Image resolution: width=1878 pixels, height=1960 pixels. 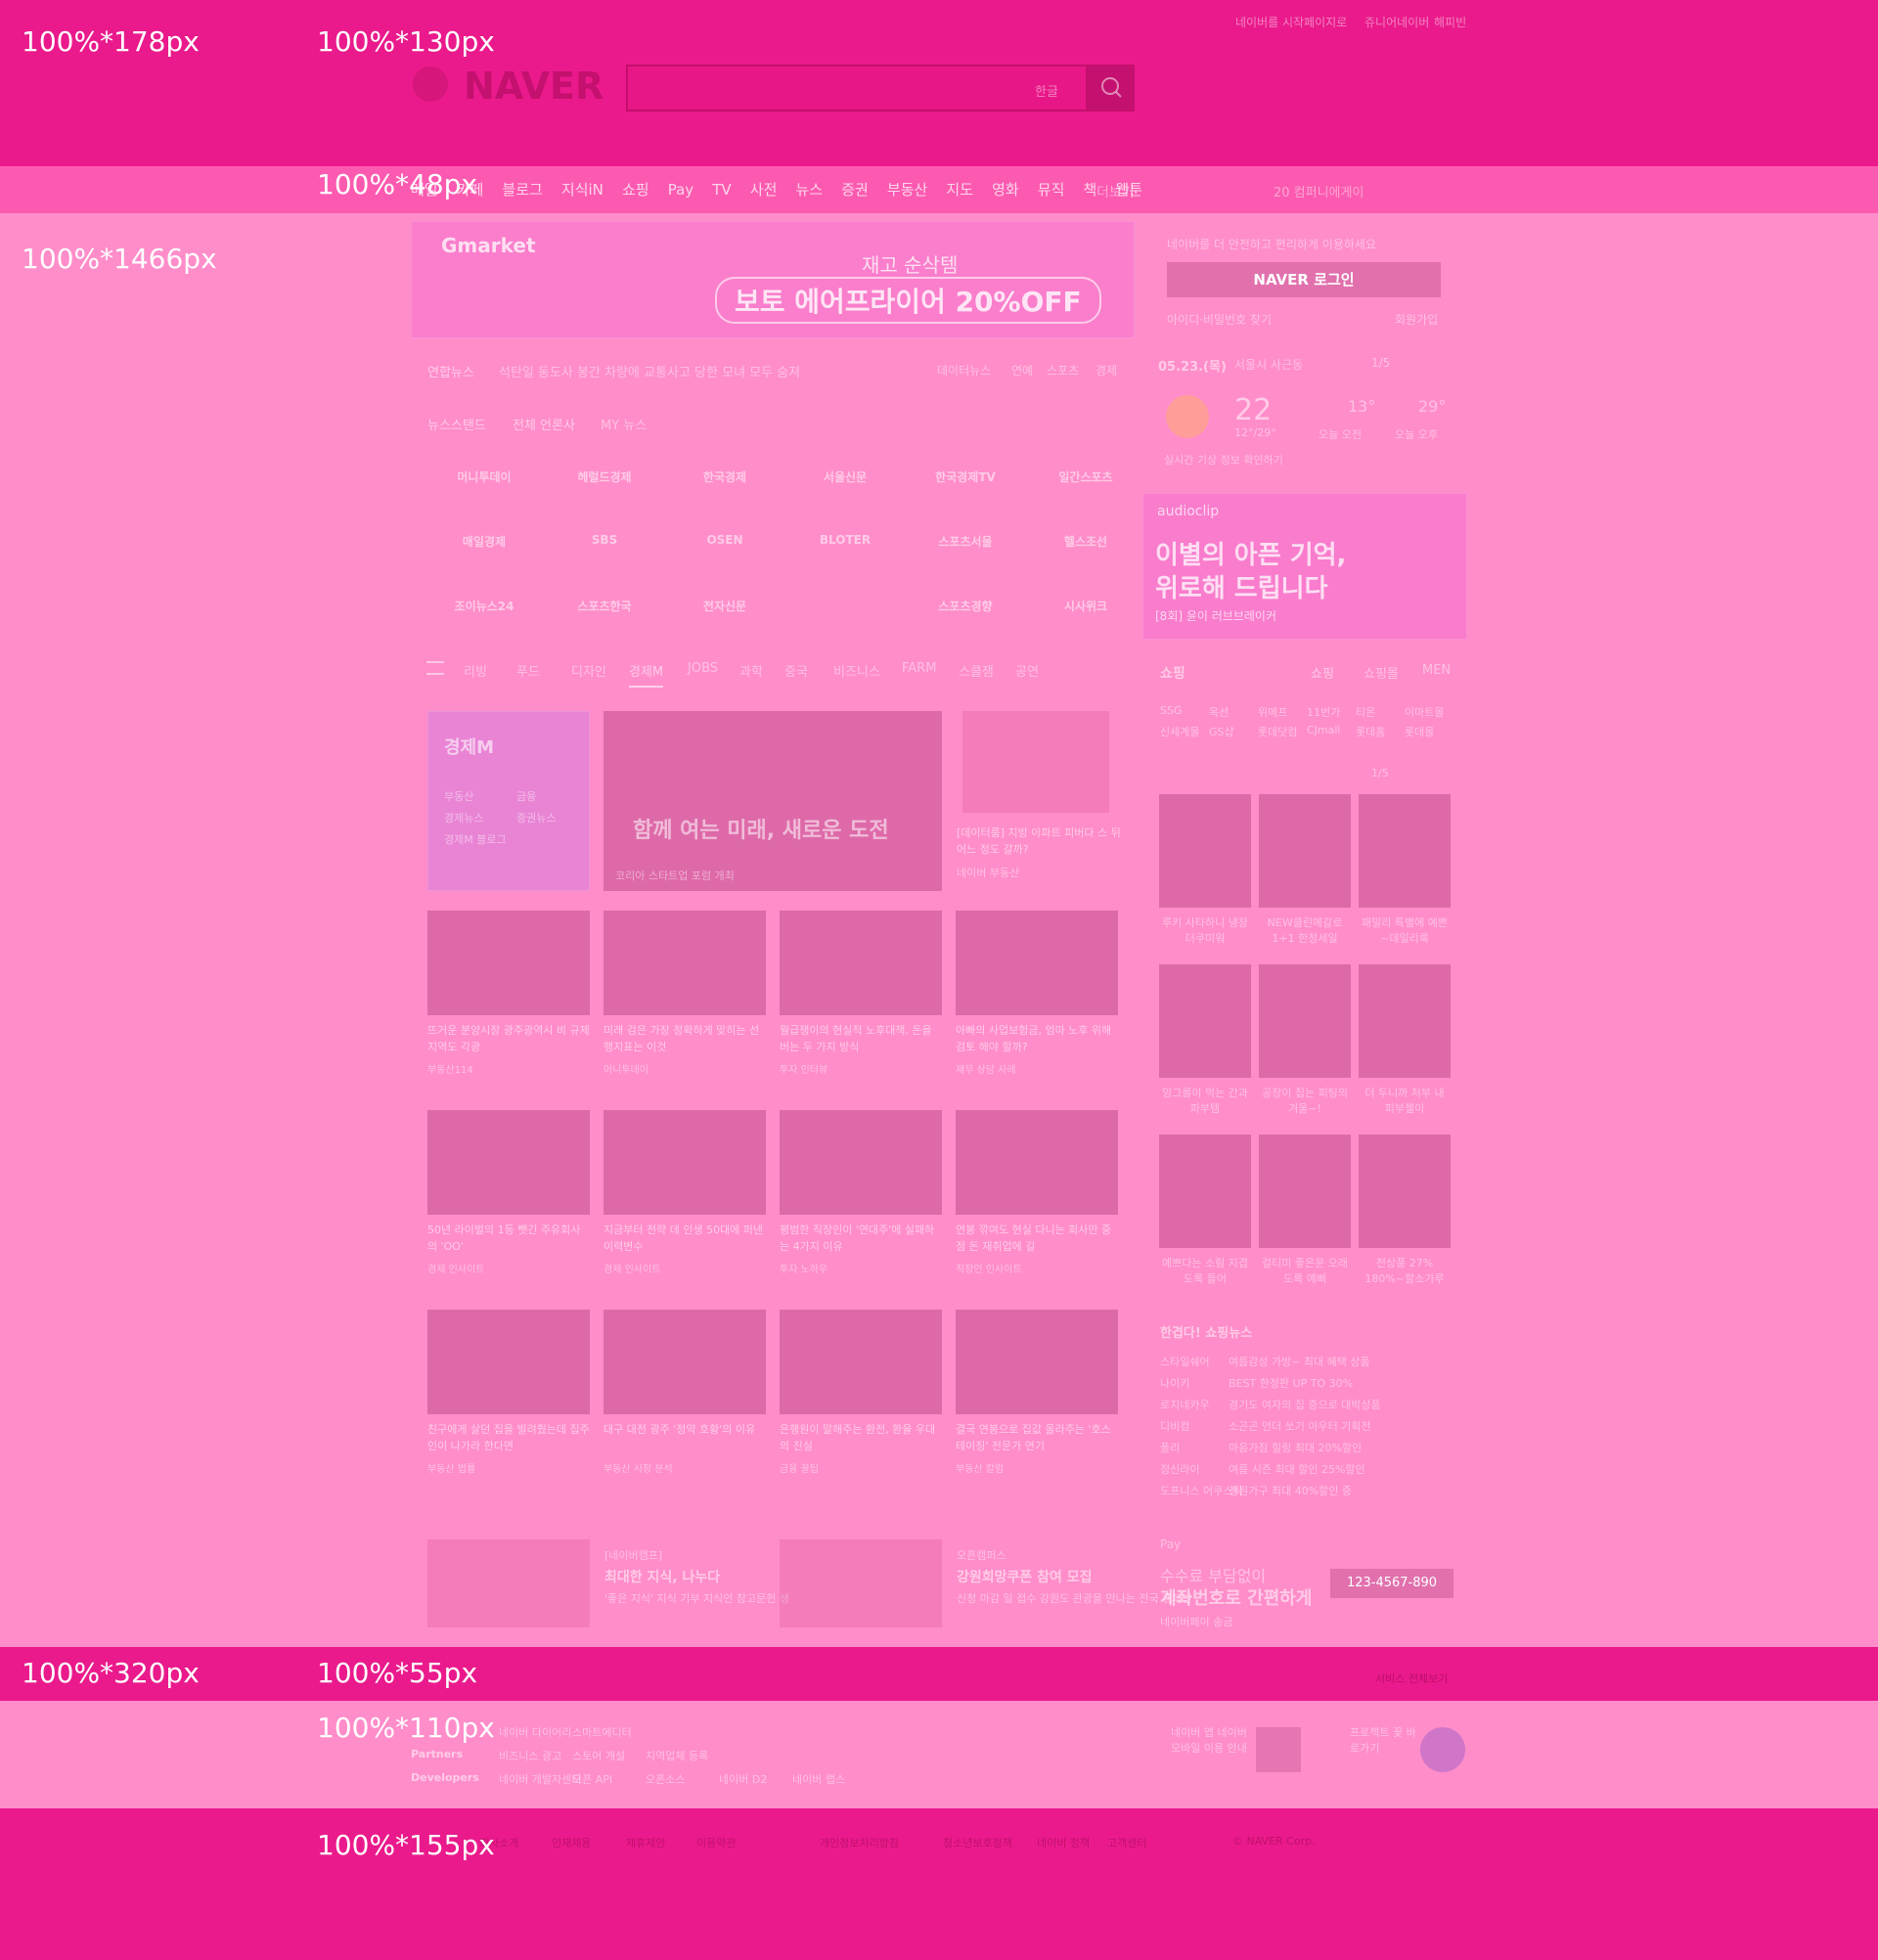 What do you see at coordinates (1324, 730) in the screenshot?
I see `mall-link: CJmall` at bounding box center [1324, 730].